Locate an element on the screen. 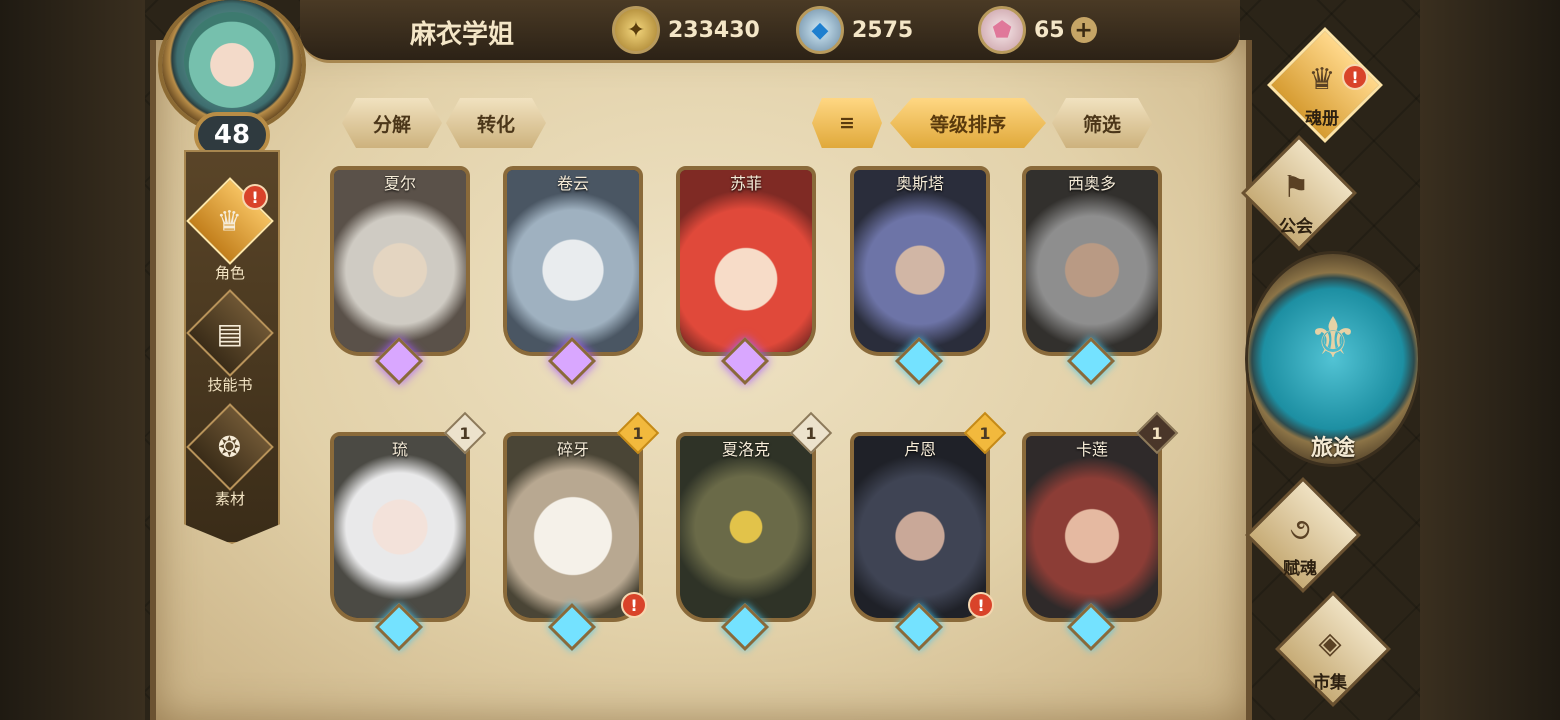 Image resolution: width=1560 pixels, height=720 pixels. hero-card-xiaoduo: 西奥多 is located at coordinates (1092, 276).